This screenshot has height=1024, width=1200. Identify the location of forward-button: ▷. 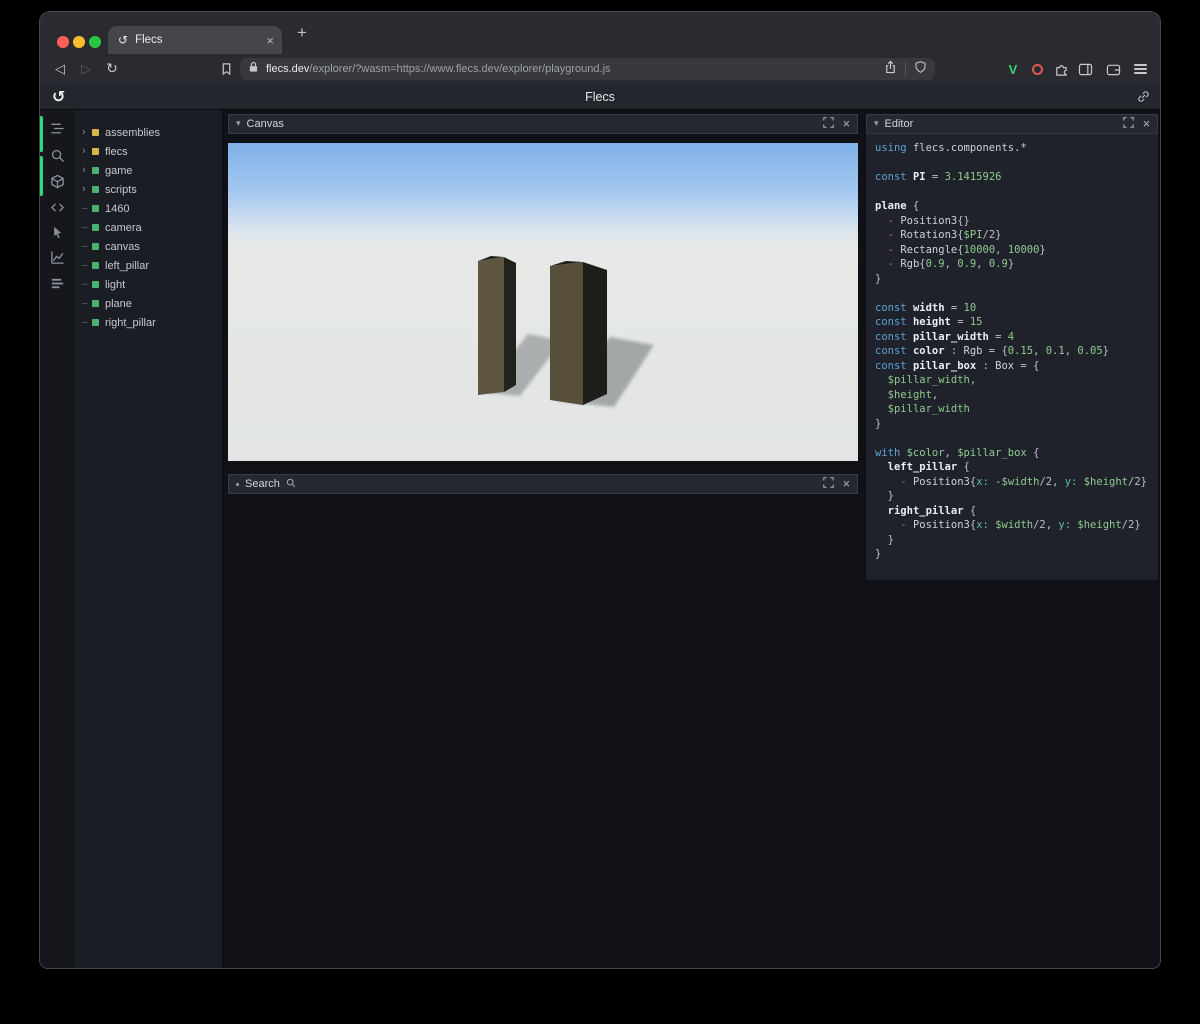
(86, 69).